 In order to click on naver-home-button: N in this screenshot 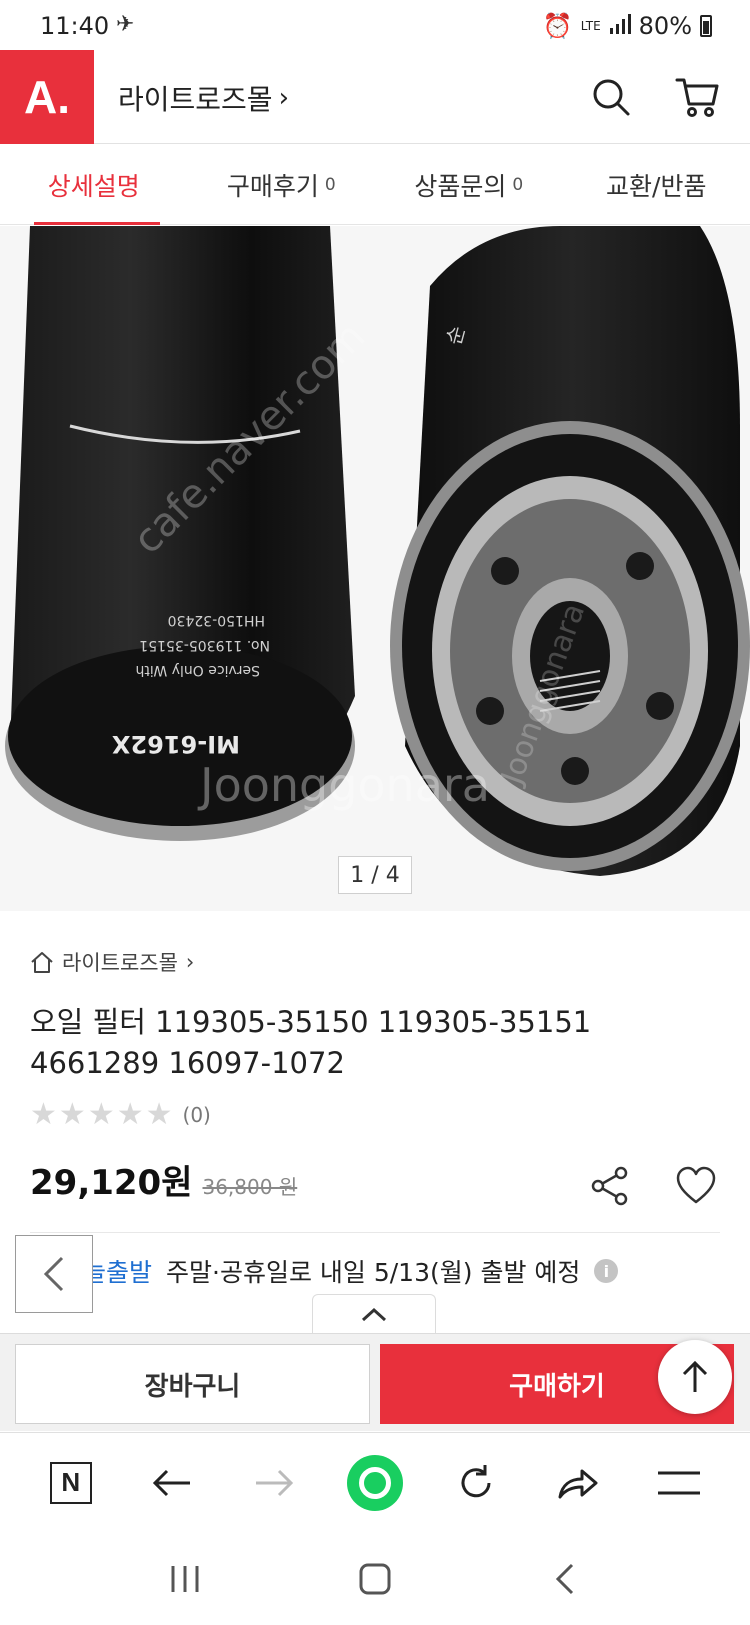, I will do `click(71, 1483)`.